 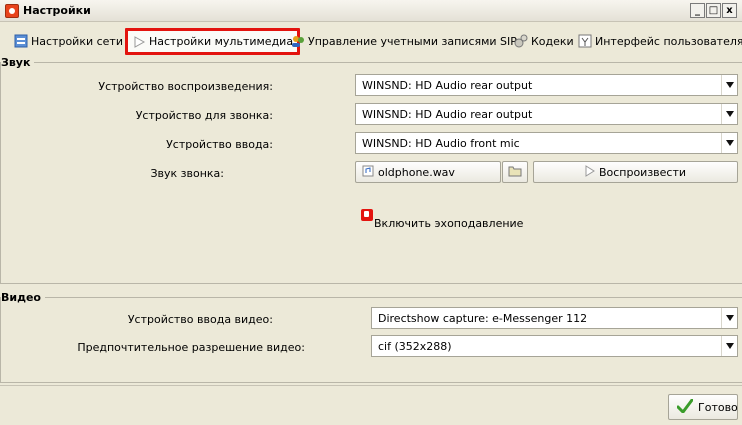 I want to click on tab-network-settings: Настройки сети, so click(x=68, y=41).